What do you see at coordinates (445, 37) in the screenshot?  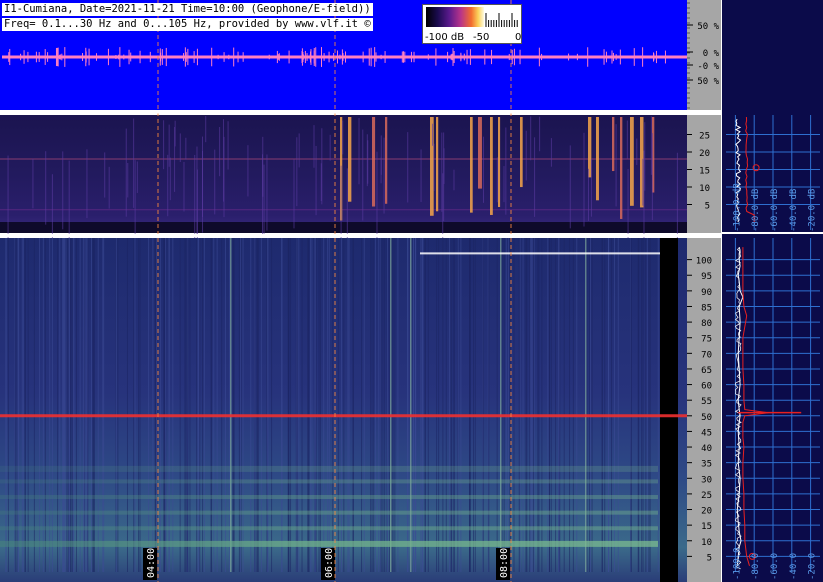 I see `colorbar-label-min: -100 dB` at bounding box center [445, 37].